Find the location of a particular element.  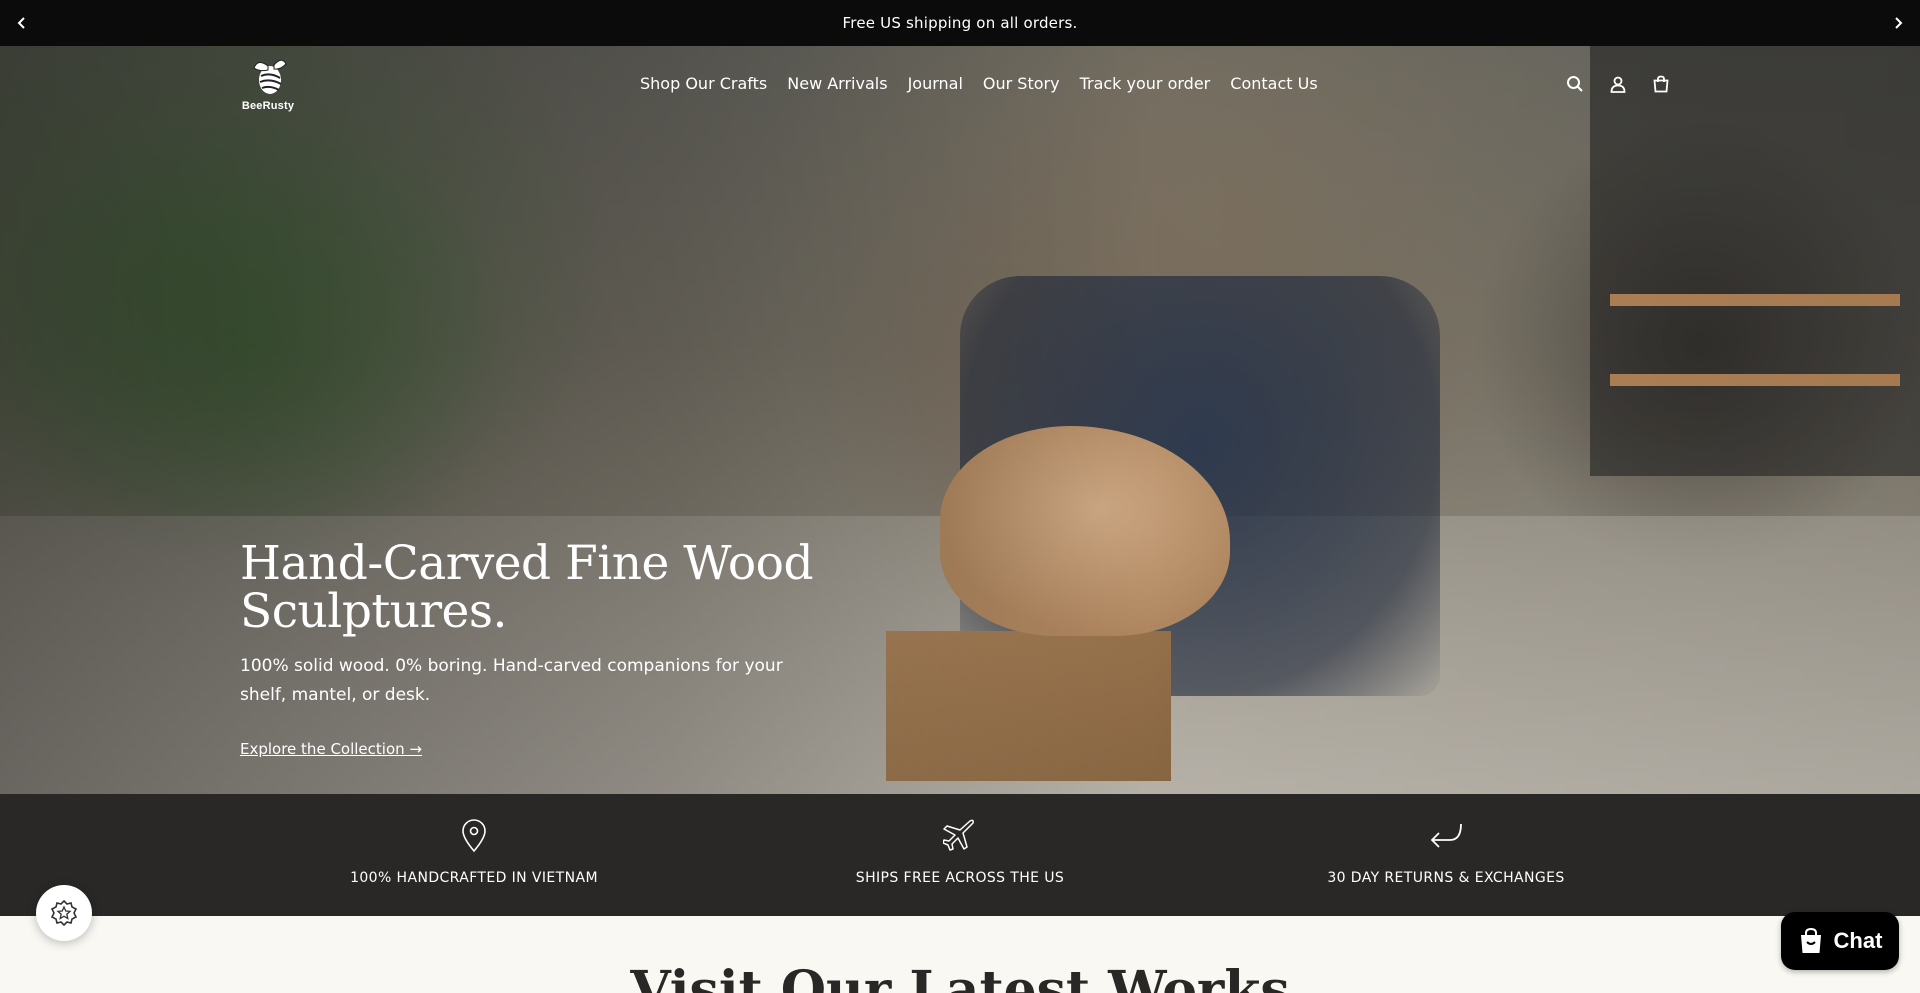

cart-icon is located at coordinates (1661, 84).